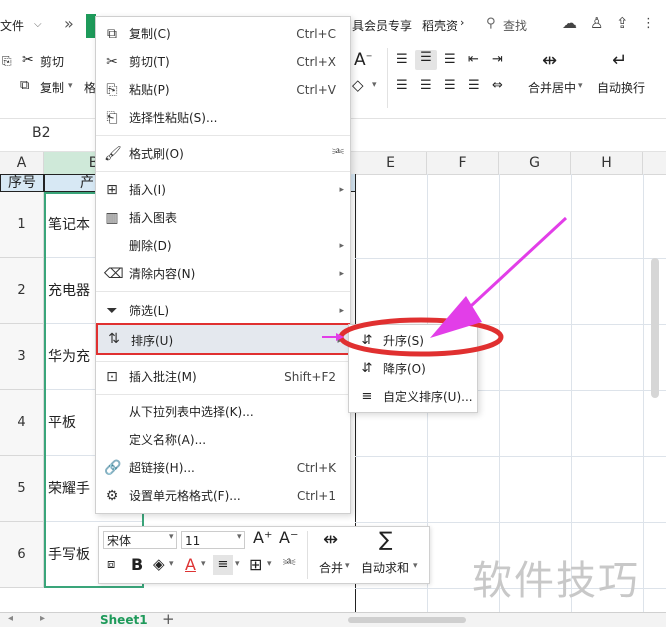  What do you see at coordinates (445, 286) in the screenshot?
I see `annotation-overlay` at bounding box center [445, 286].